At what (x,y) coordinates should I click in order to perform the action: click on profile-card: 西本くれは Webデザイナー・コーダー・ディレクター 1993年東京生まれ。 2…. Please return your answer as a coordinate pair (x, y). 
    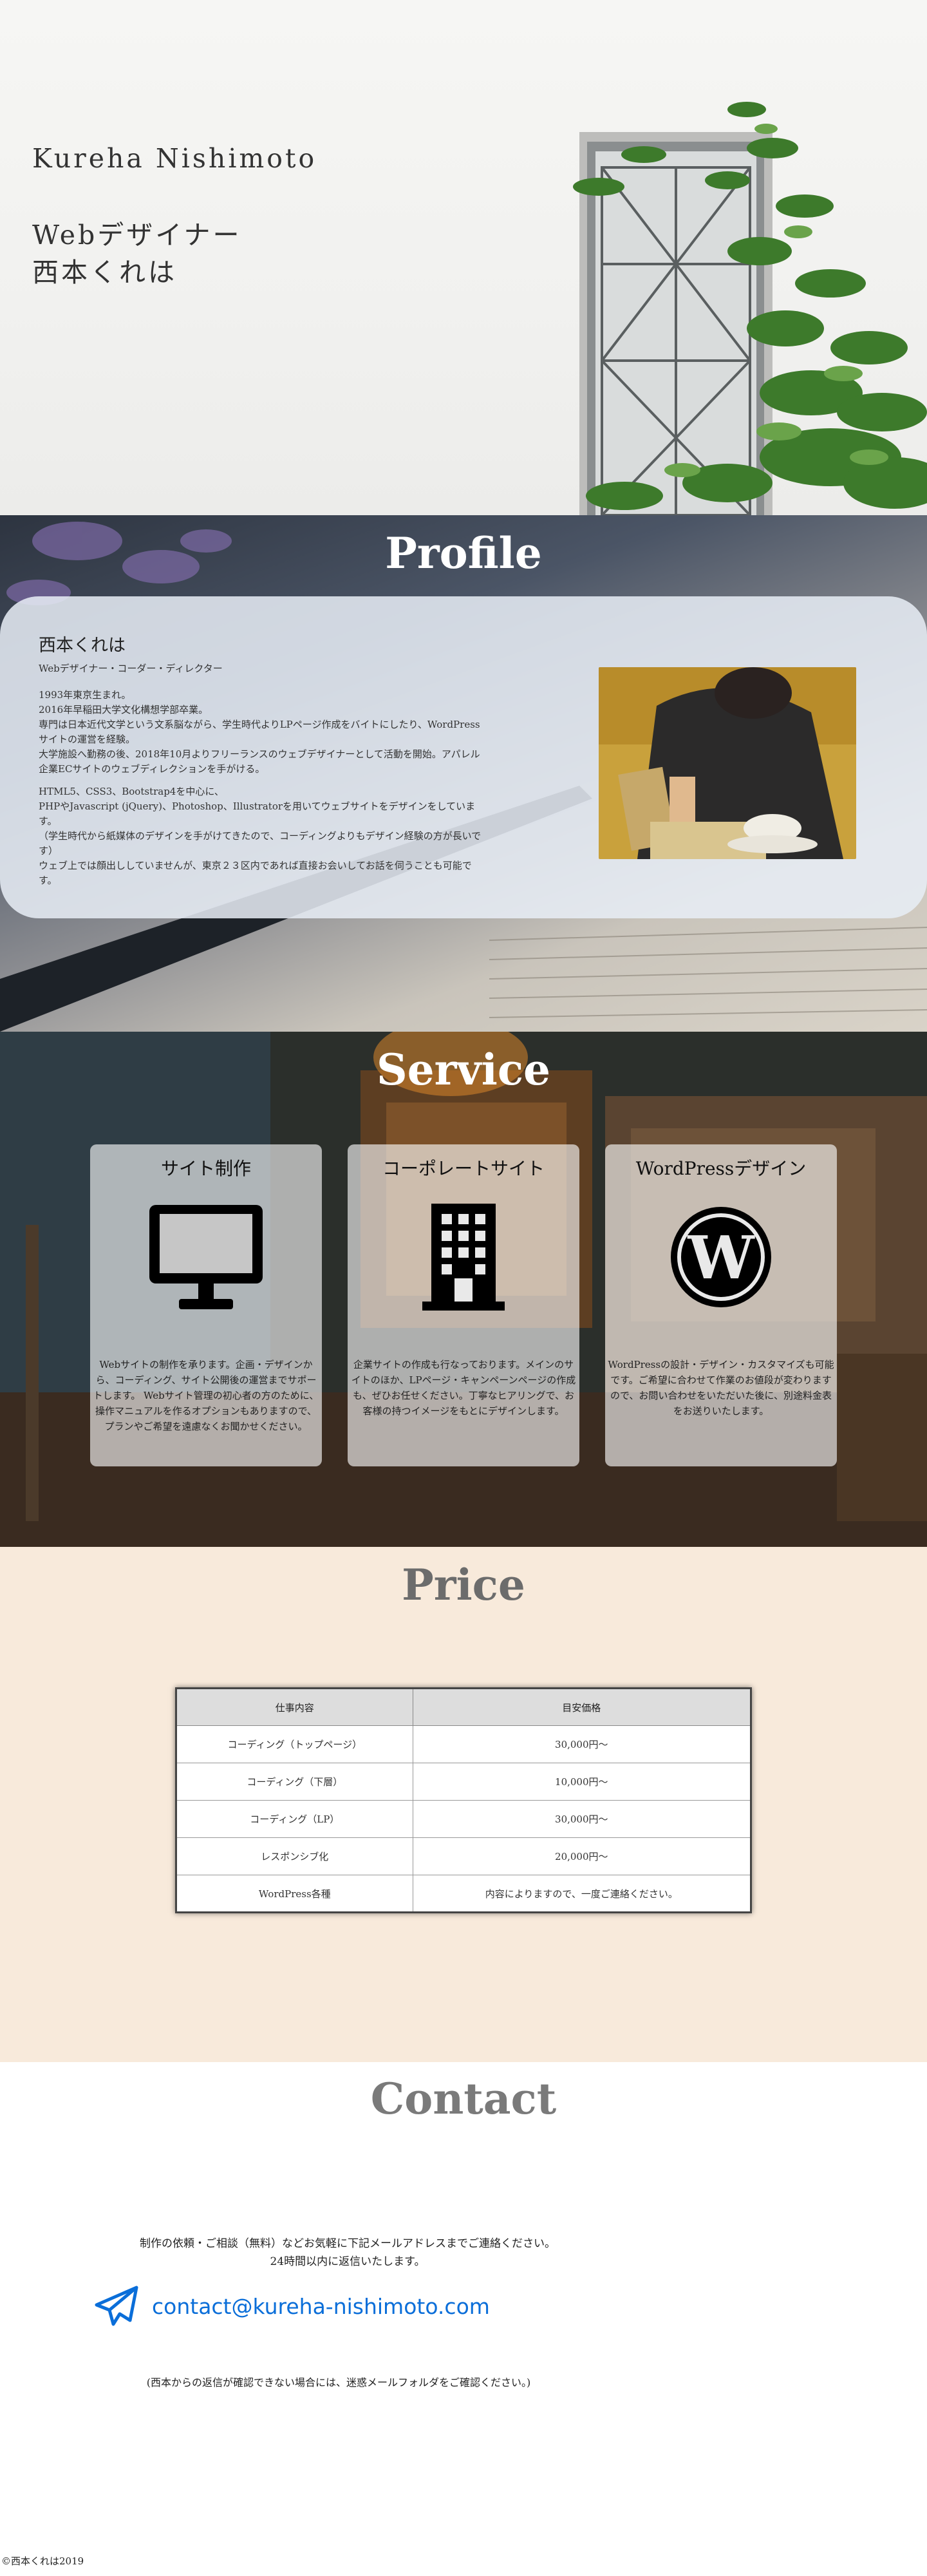
    Looking at the image, I should click on (464, 757).